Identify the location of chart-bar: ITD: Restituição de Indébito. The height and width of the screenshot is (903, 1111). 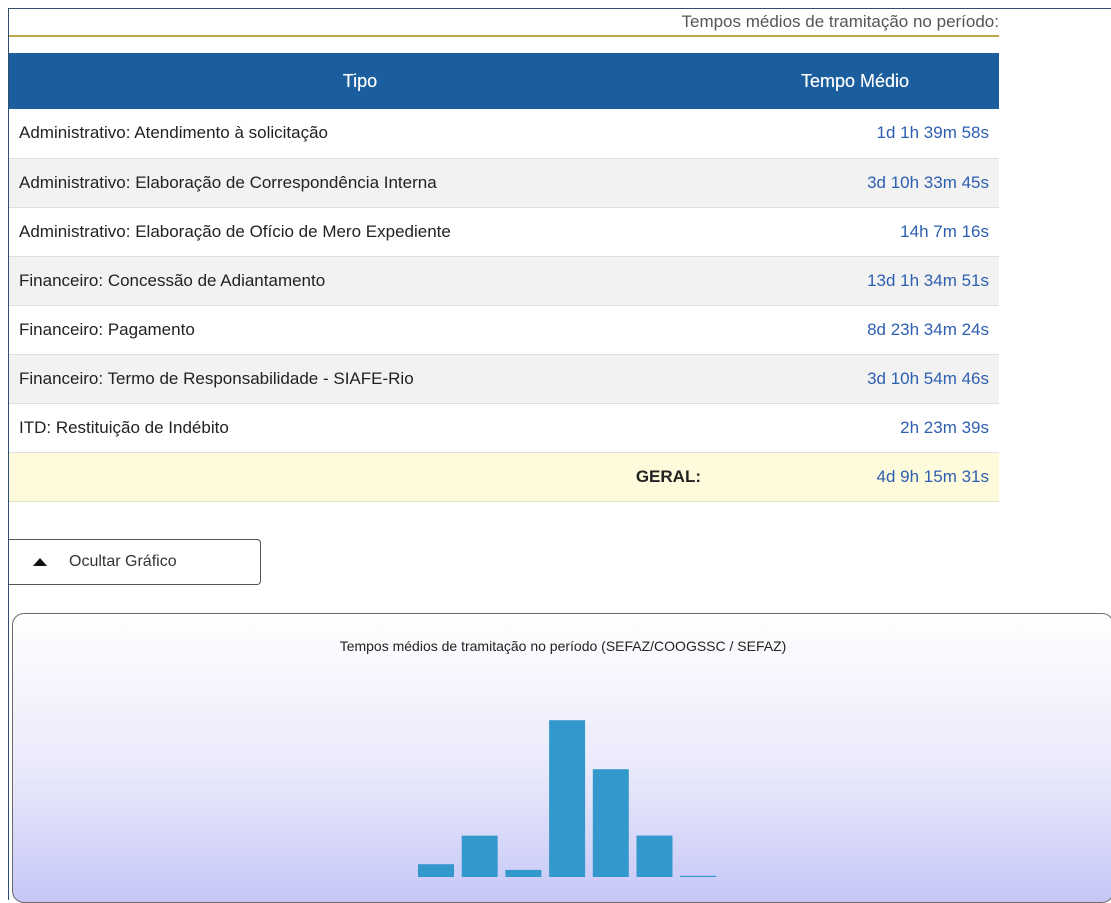
(698, 876).